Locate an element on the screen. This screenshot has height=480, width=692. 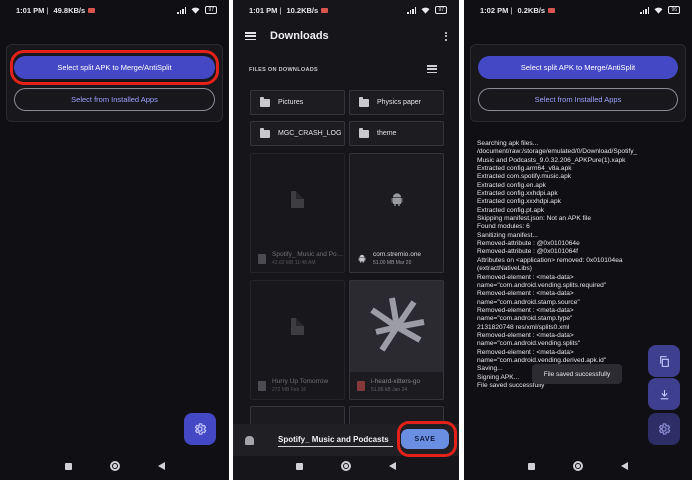
log-line: name="com.android.stamp.source" is located at coordinates (528, 302).